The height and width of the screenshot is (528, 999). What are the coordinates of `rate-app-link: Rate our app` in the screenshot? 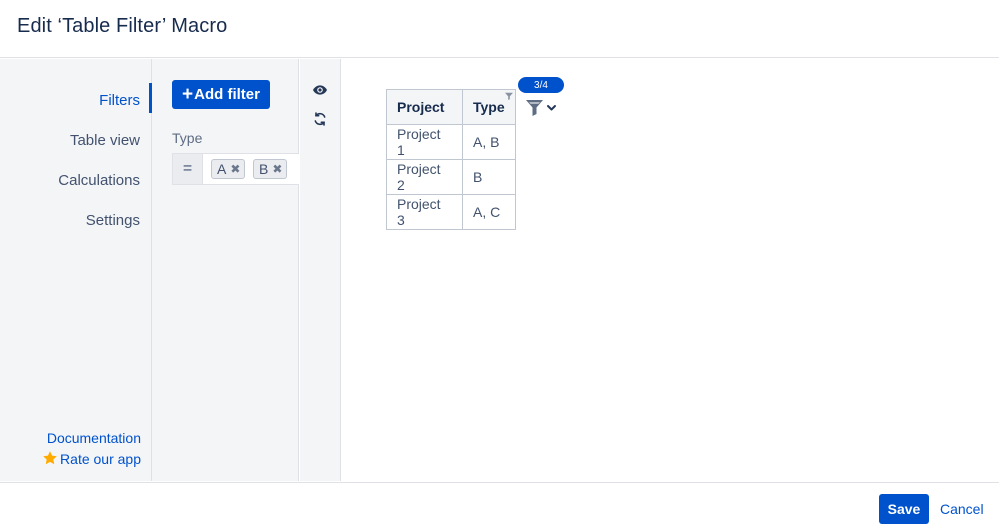 It's located at (91, 458).